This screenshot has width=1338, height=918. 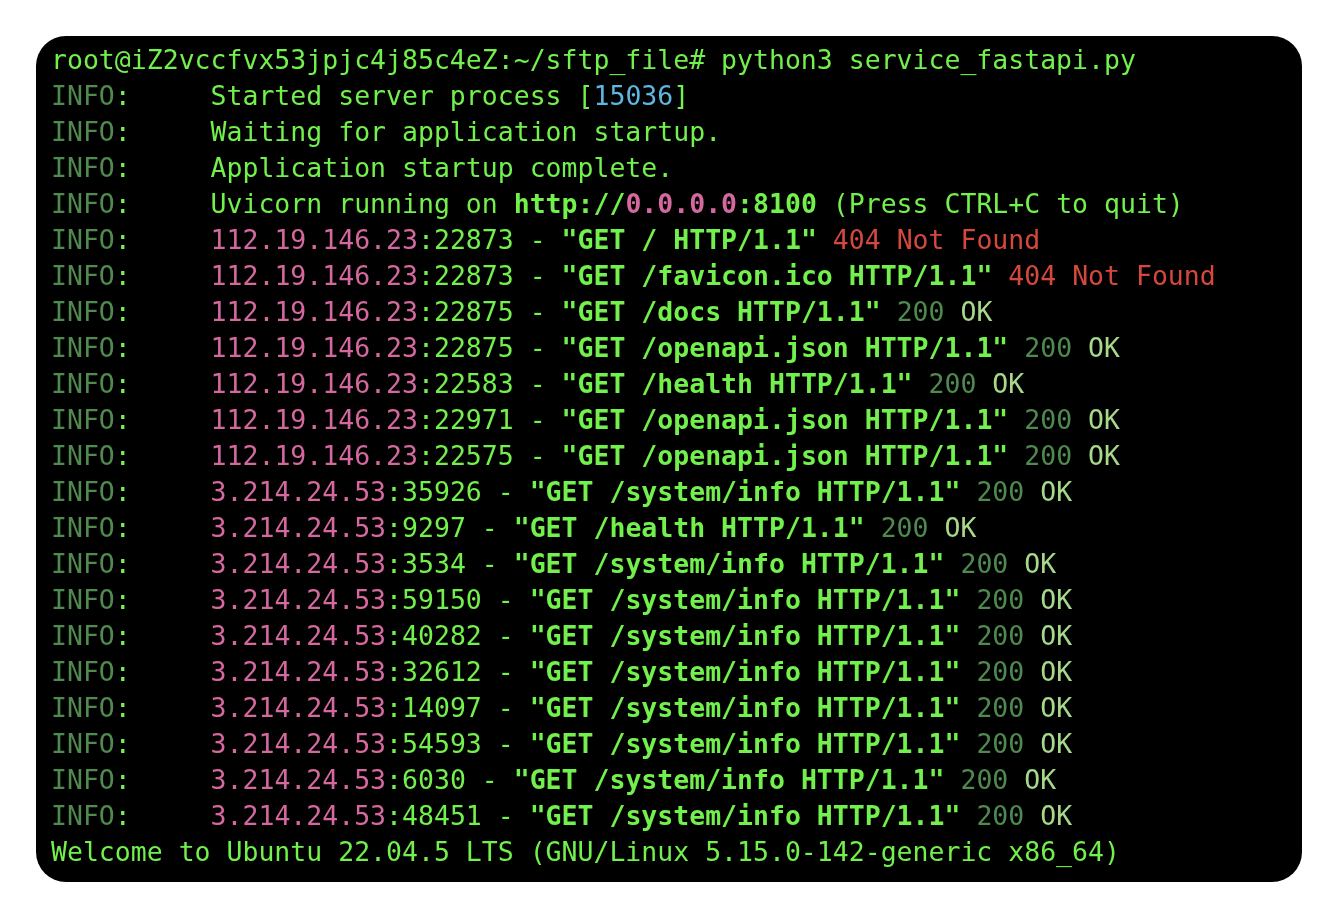 I want to click on terminal-line: INFO: 3.214.24.53:40282 - "GET /system/info HTTP/1.1" 200 OK, so click(x=562, y=636).